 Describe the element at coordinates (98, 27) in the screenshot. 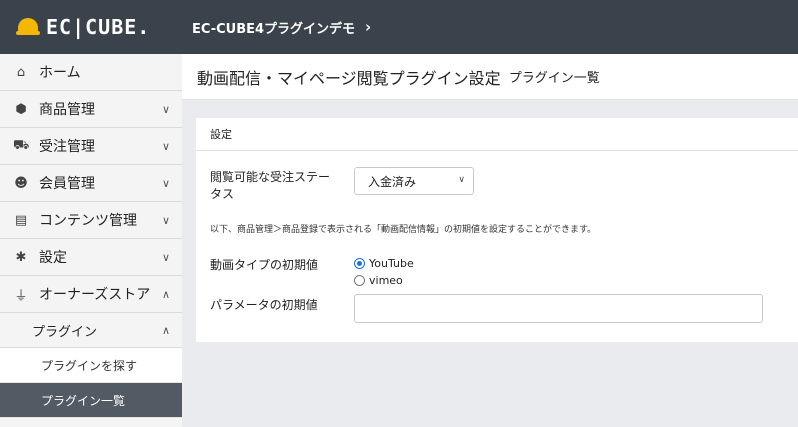

I see `logo-text: EC|CUBE.` at that location.